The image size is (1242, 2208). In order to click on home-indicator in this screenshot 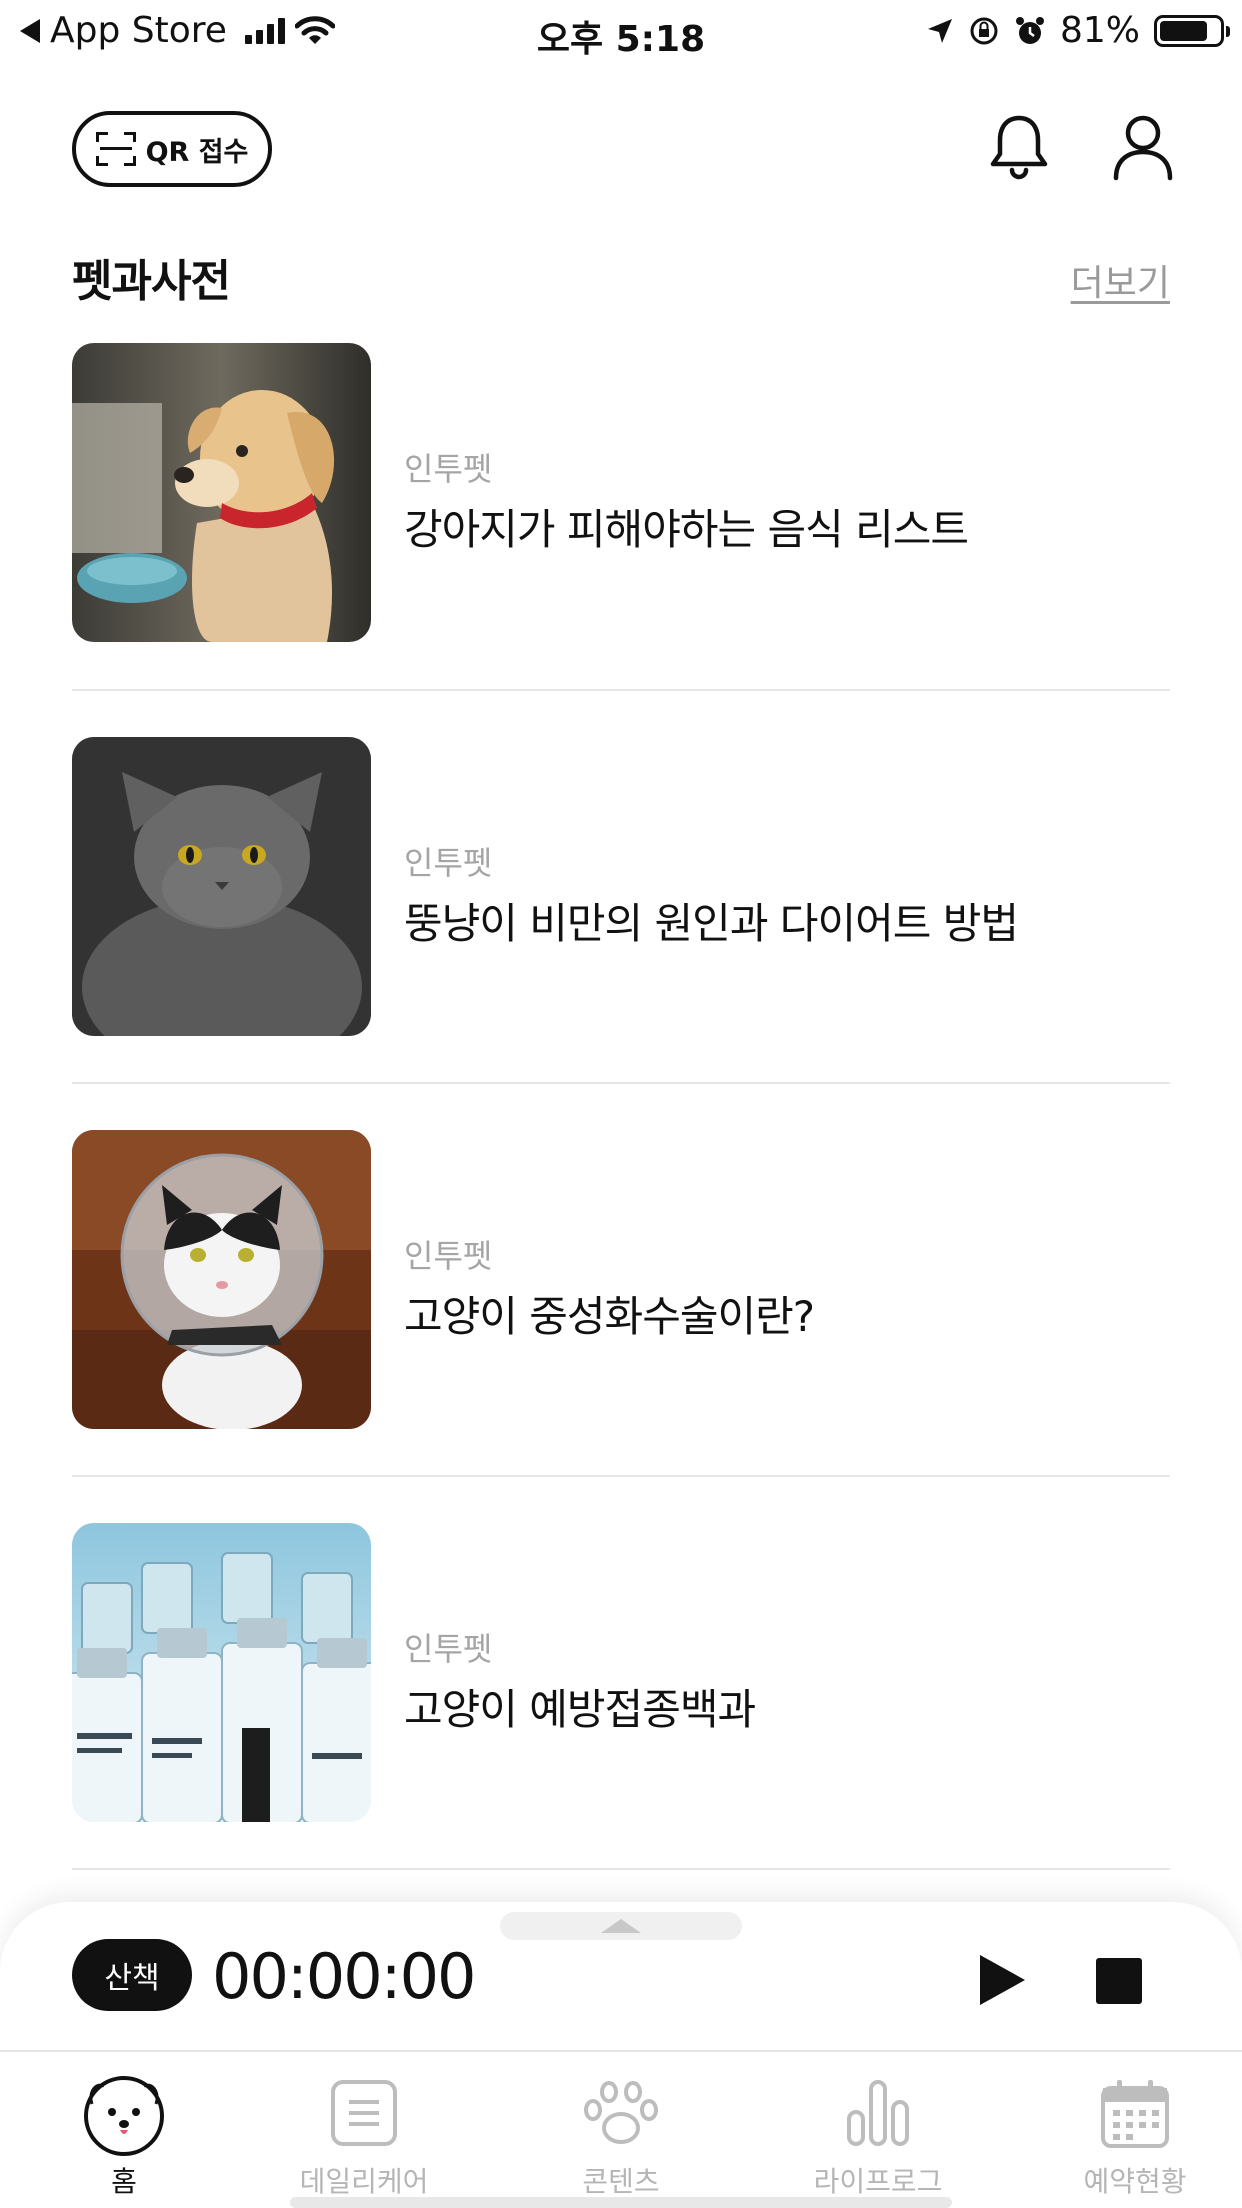, I will do `click(621, 2202)`.